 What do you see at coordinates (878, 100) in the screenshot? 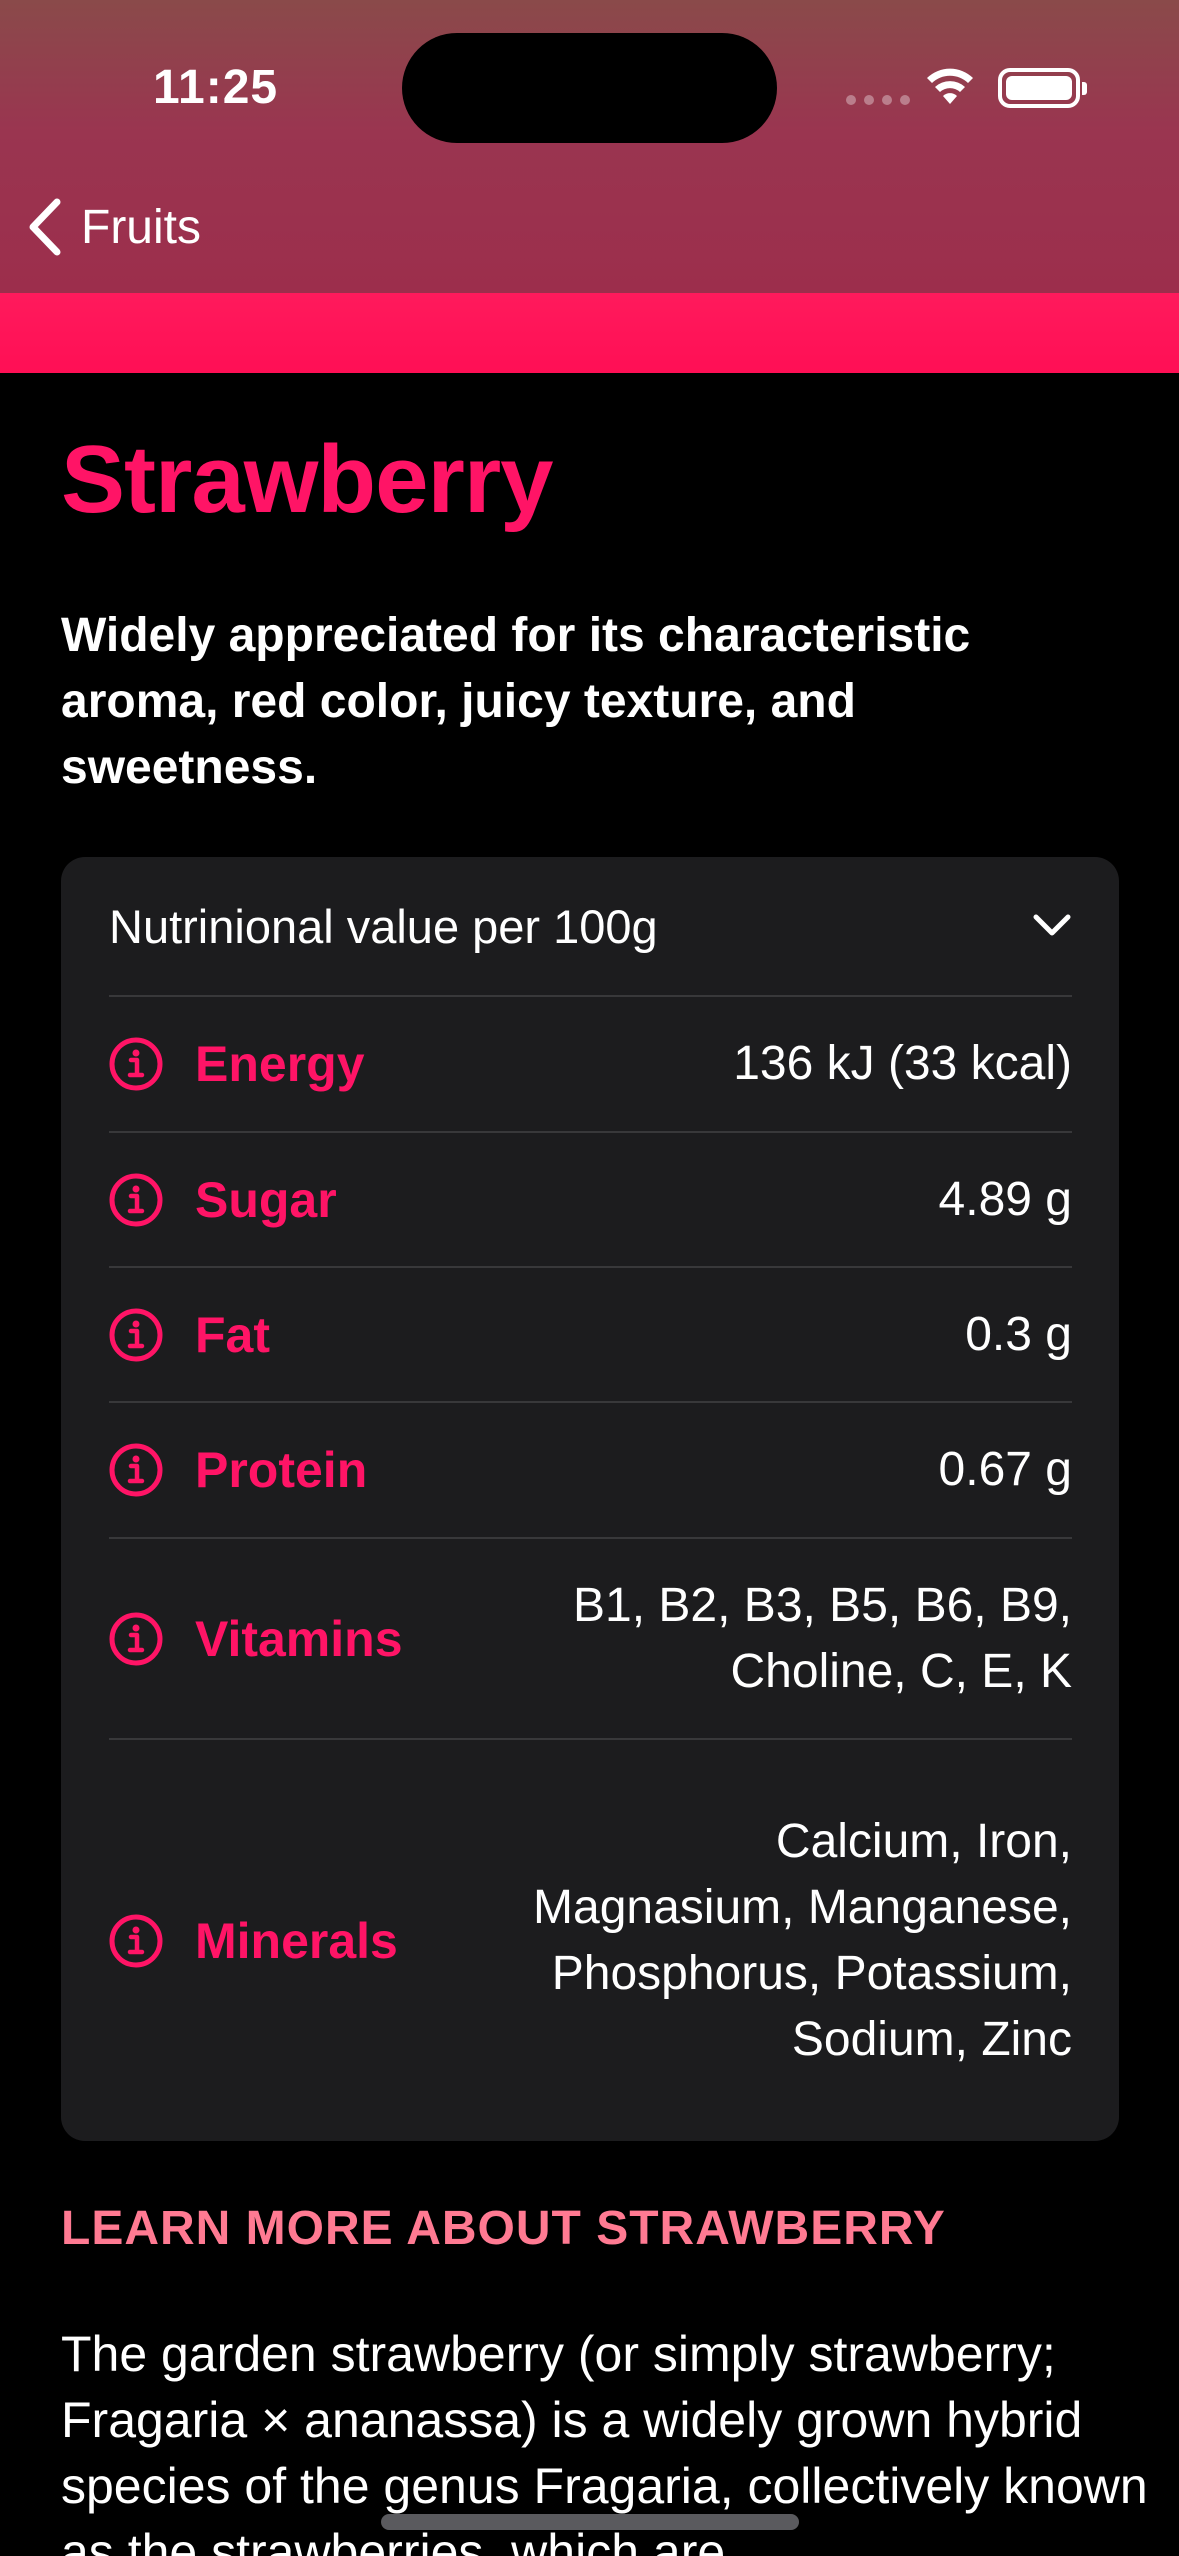
I see `cellular-signal-icon` at bounding box center [878, 100].